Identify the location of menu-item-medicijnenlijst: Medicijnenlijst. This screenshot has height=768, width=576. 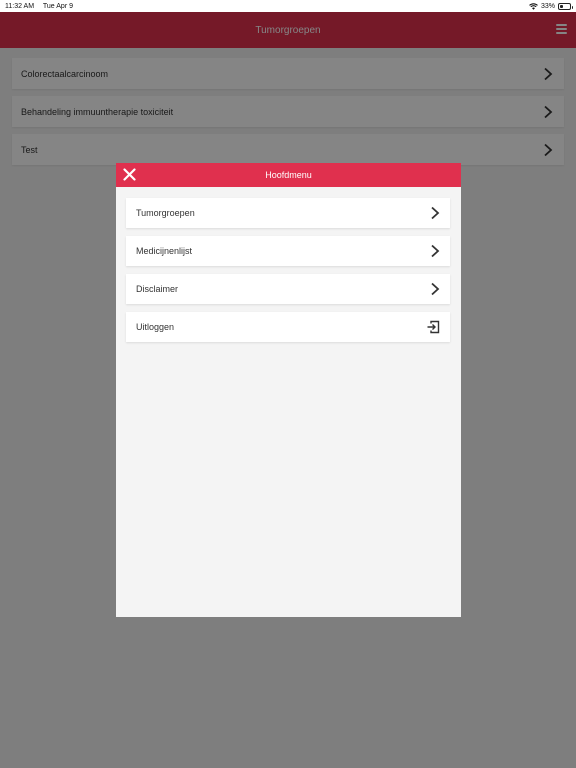
(288, 251).